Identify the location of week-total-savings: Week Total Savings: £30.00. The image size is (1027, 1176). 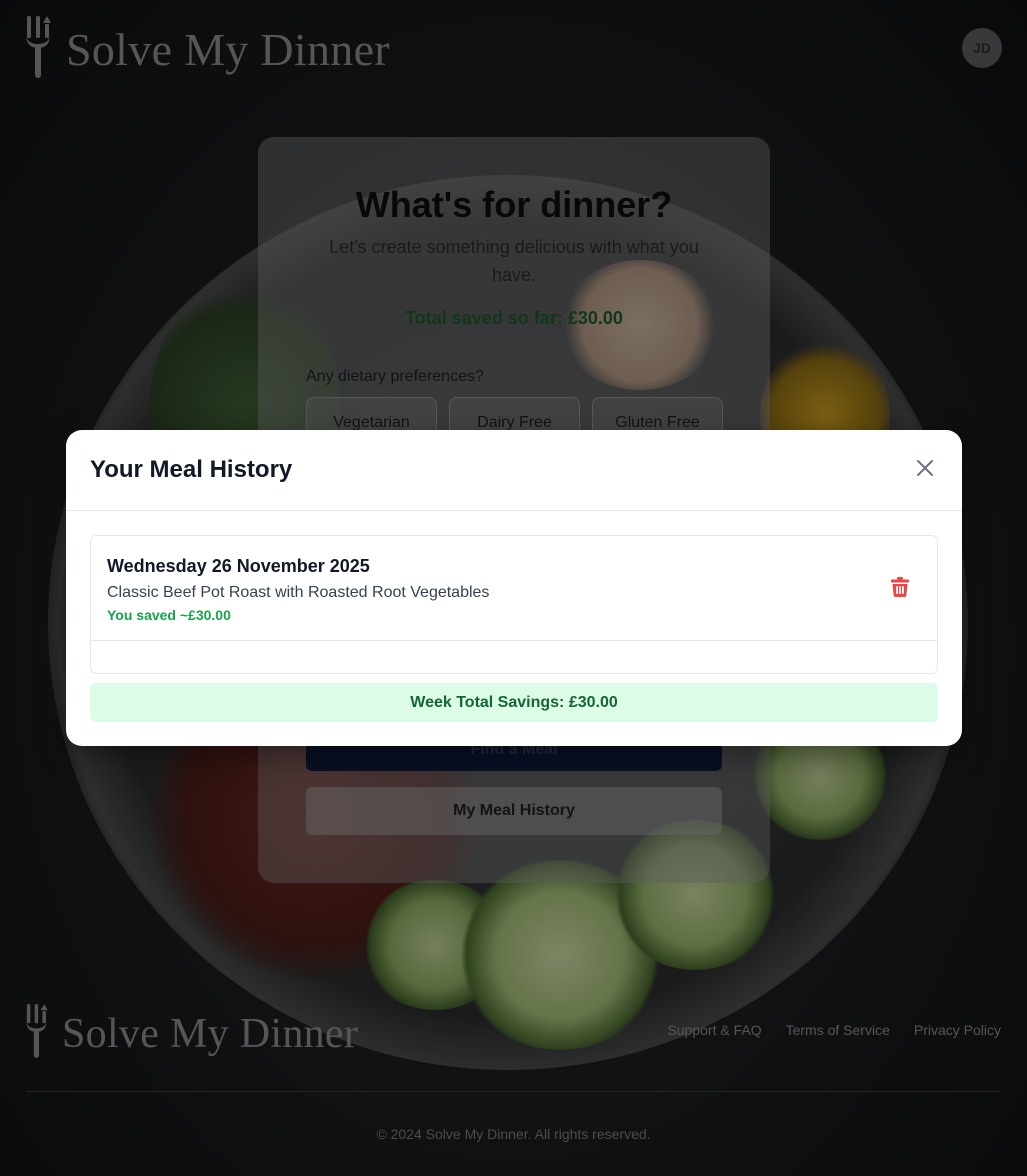
(514, 702).